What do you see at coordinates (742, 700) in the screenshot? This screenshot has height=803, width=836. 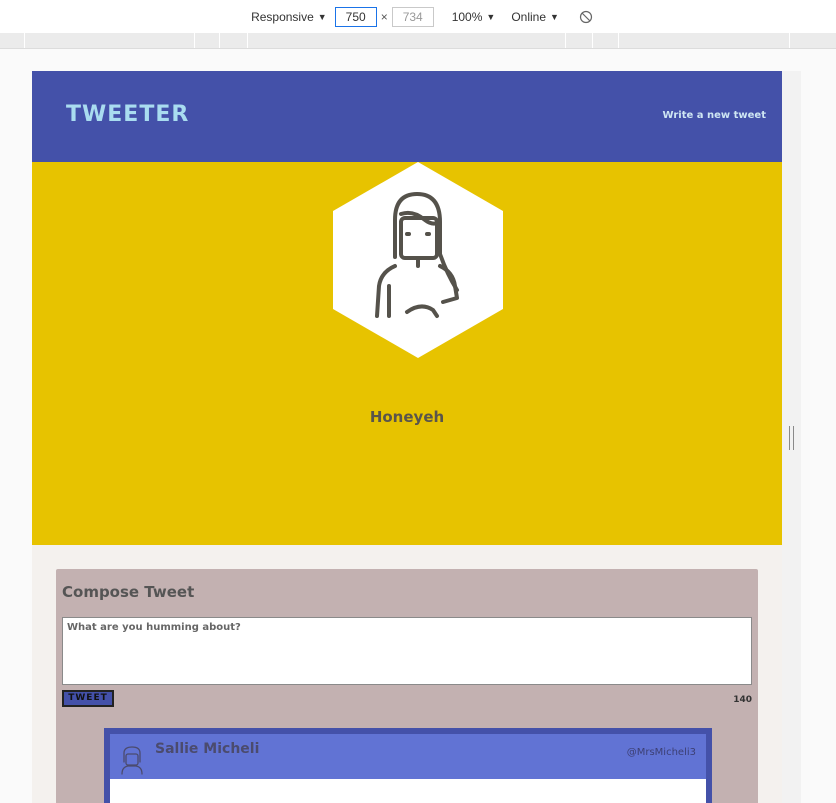 I see `char-counter: 140` at bounding box center [742, 700].